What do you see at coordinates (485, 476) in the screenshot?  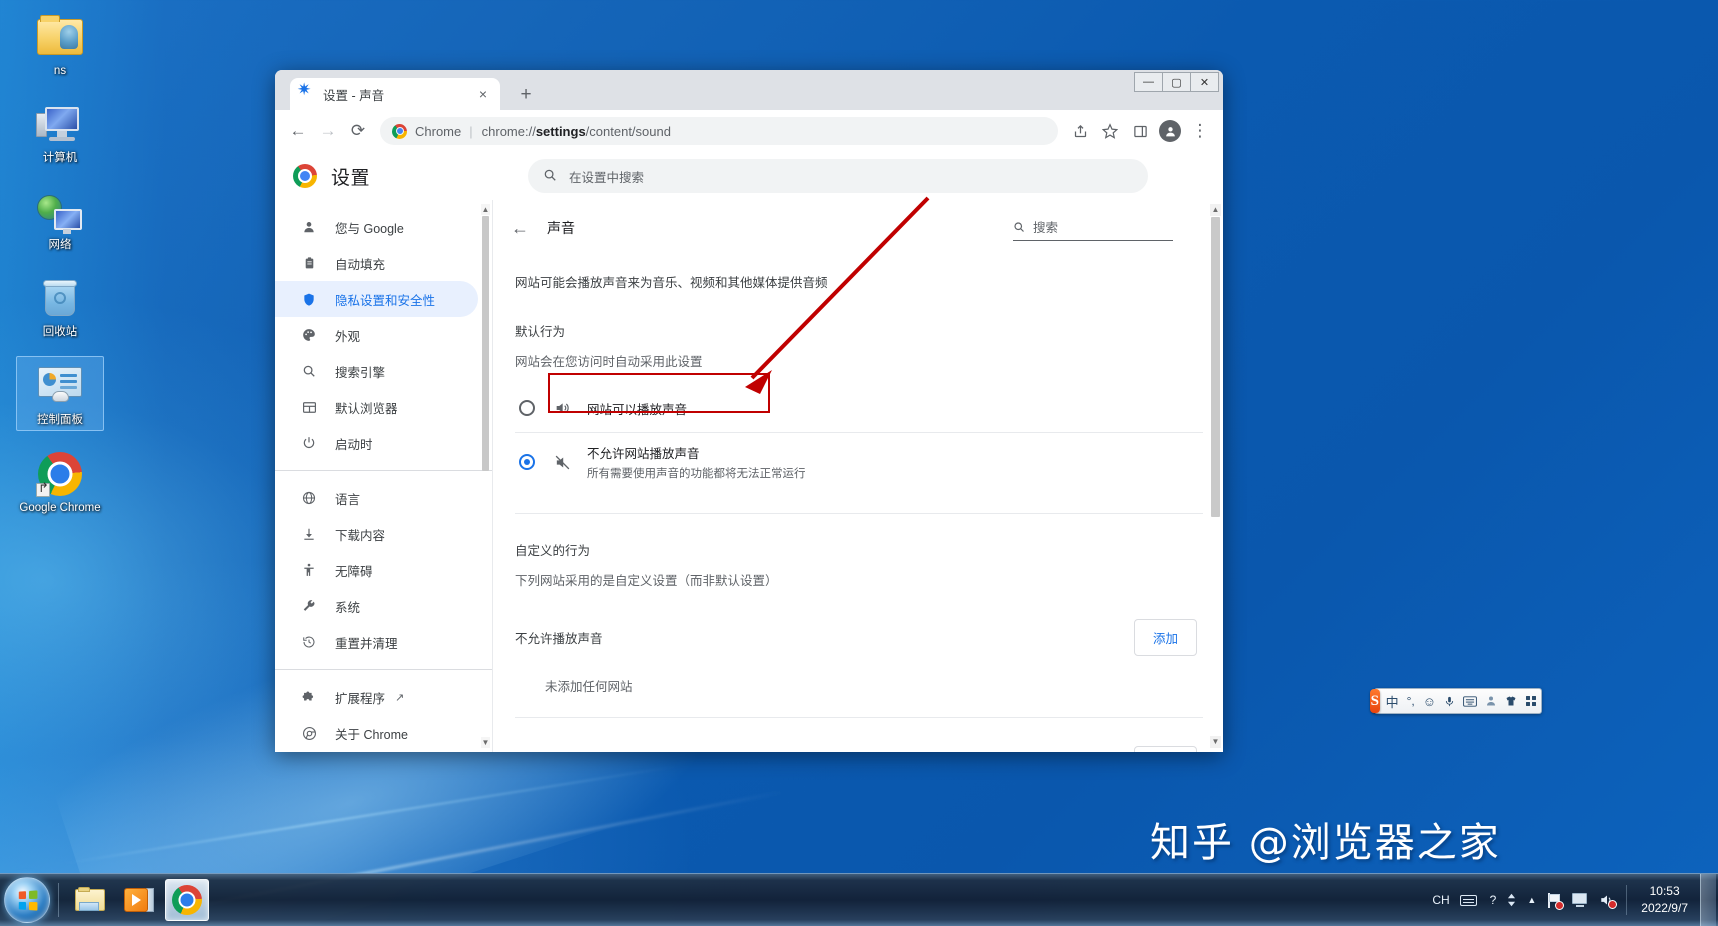 I see `sidebar-scrollbar: ▲ ▼` at bounding box center [485, 476].